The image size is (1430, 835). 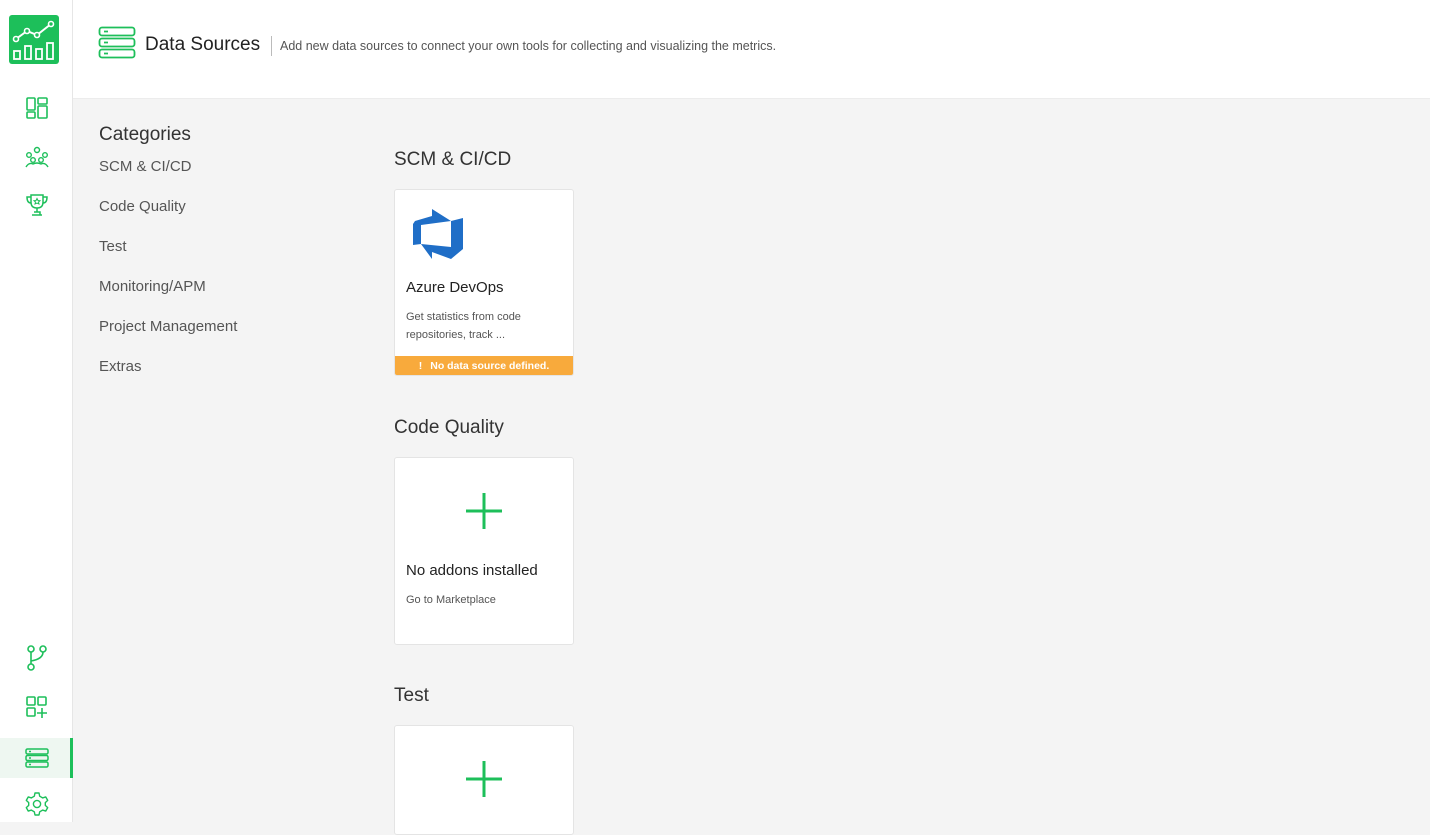 What do you see at coordinates (271, 46) in the screenshot?
I see `header-divider` at bounding box center [271, 46].